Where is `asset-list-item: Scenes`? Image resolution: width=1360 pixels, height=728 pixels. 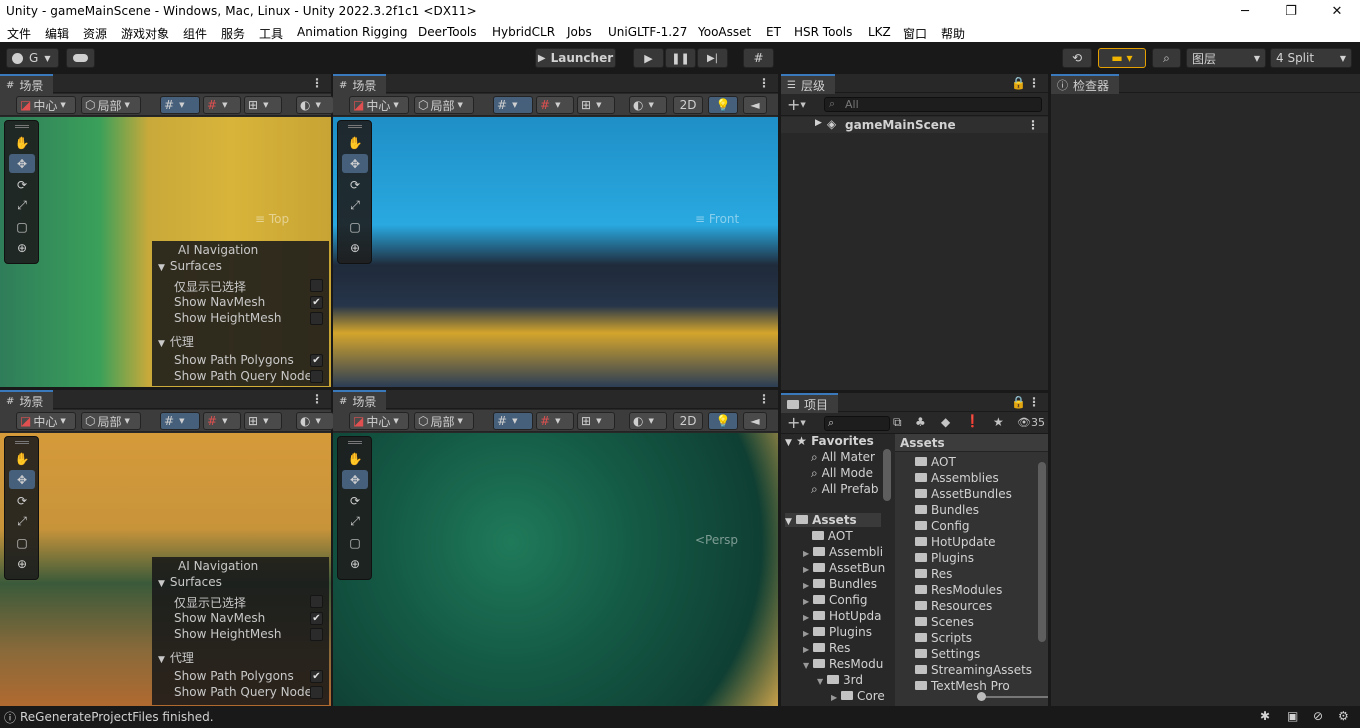 asset-list-item: Scenes is located at coordinates (944, 622).